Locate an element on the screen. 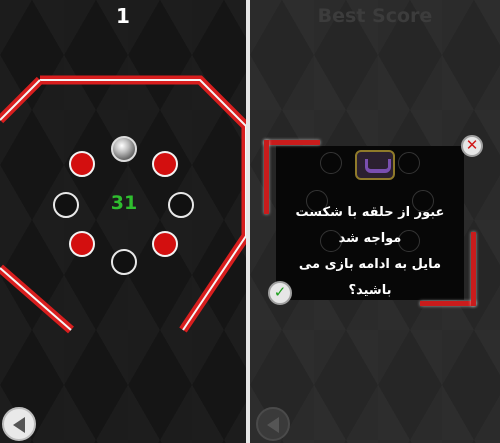 This screenshot has height=443, width=500. bracket-bottom-right is located at coordinates (473, 269).